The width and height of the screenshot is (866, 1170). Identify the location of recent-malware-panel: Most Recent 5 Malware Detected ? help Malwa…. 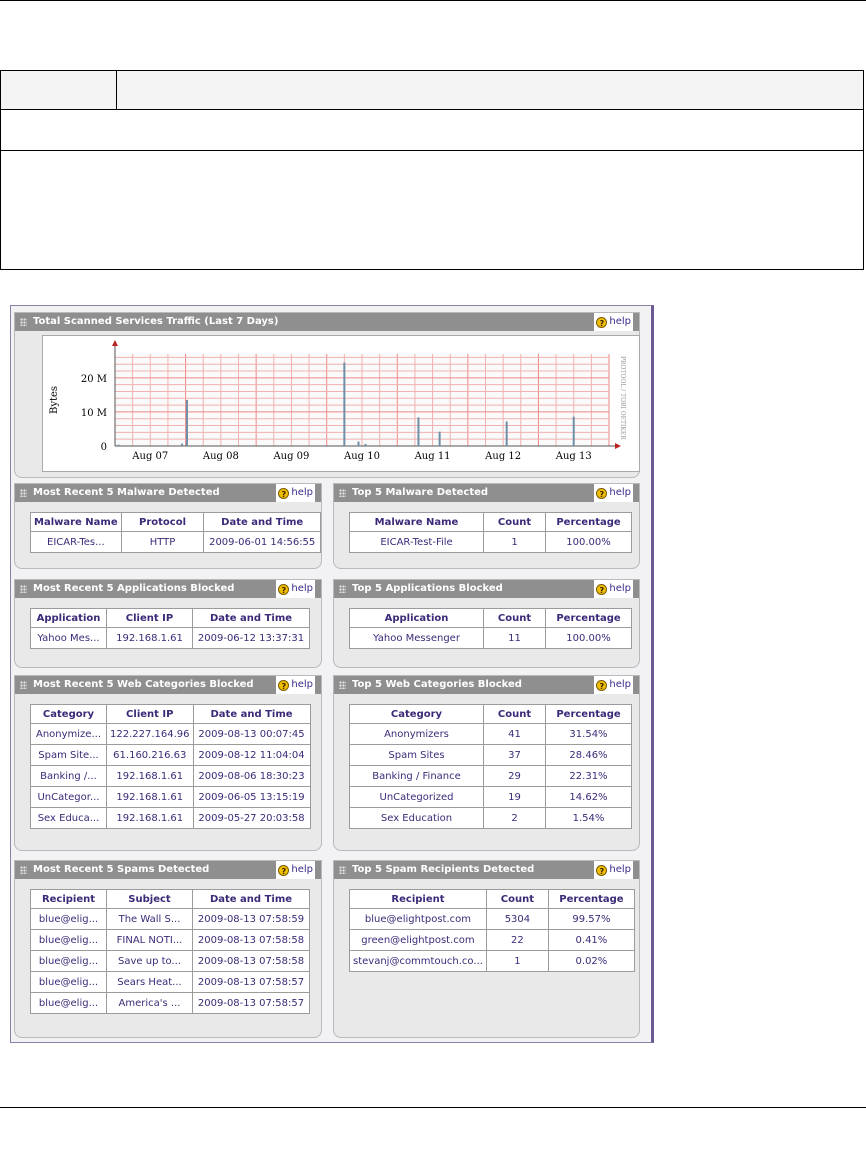
(168, 526).